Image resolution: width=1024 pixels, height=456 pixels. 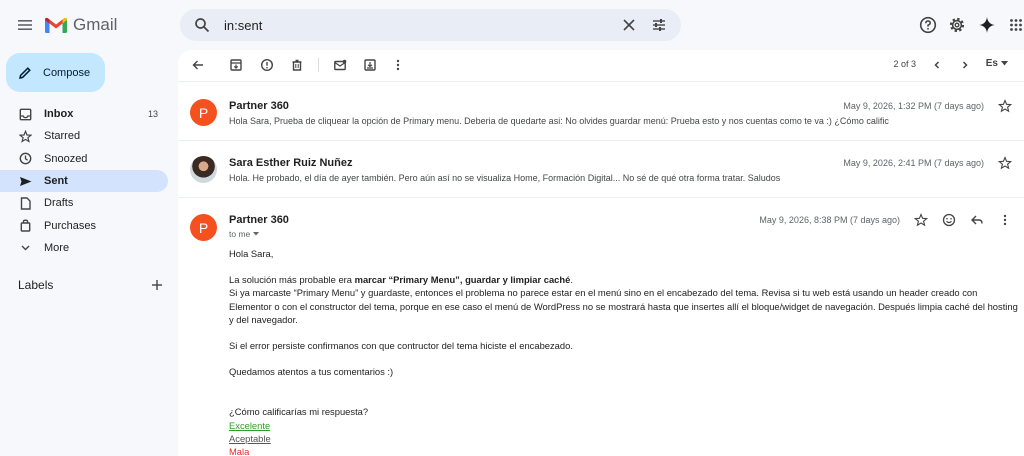 I want to click on search-bar: in:sent, so click(x=430, y=25).